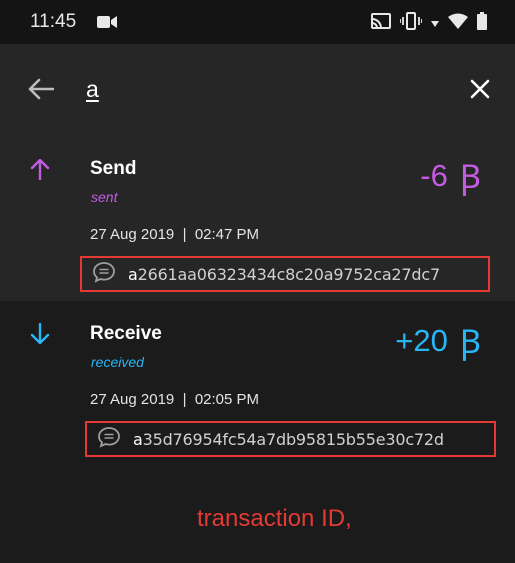 The height and width of the screenshot is (563, 515). I want to click on status-time: 11:45, so click(53, 21).